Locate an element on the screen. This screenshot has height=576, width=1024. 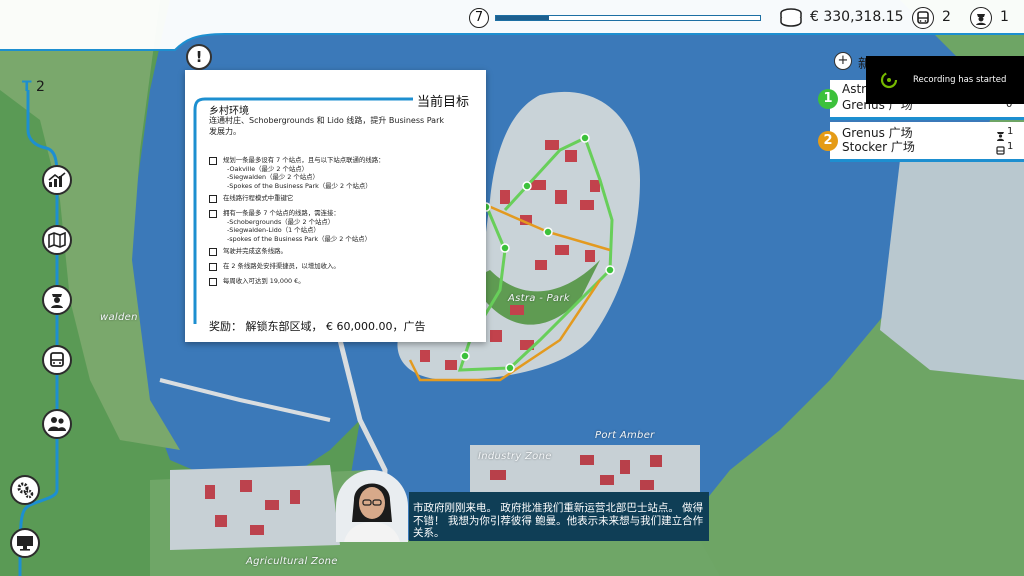
task-3-line-4: -spokes of the Business Park（最少 2 个站点） is located at coordinates (299, 238).